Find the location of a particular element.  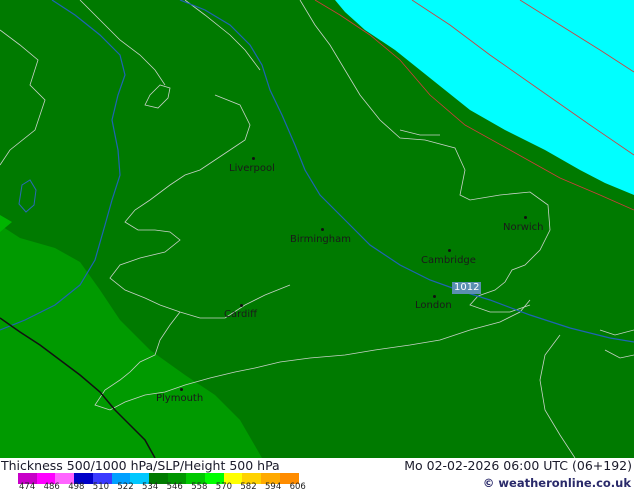

city-dot-cambridge is located at coordinates (449, 250).